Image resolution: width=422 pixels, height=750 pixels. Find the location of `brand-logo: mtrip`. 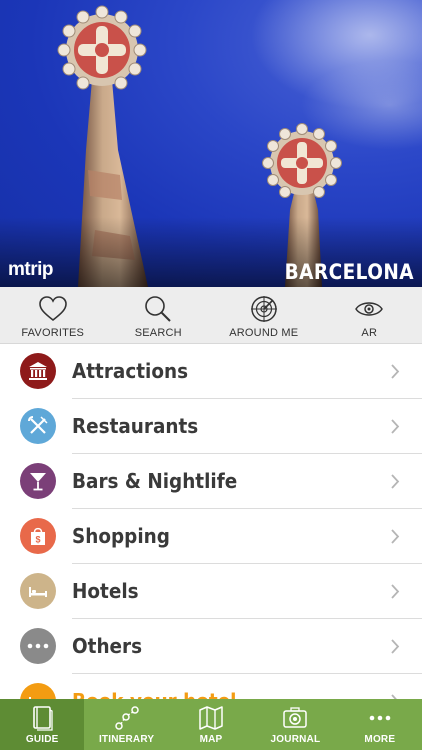

brand-logo: mtrip is located at coordinates (31, 269).